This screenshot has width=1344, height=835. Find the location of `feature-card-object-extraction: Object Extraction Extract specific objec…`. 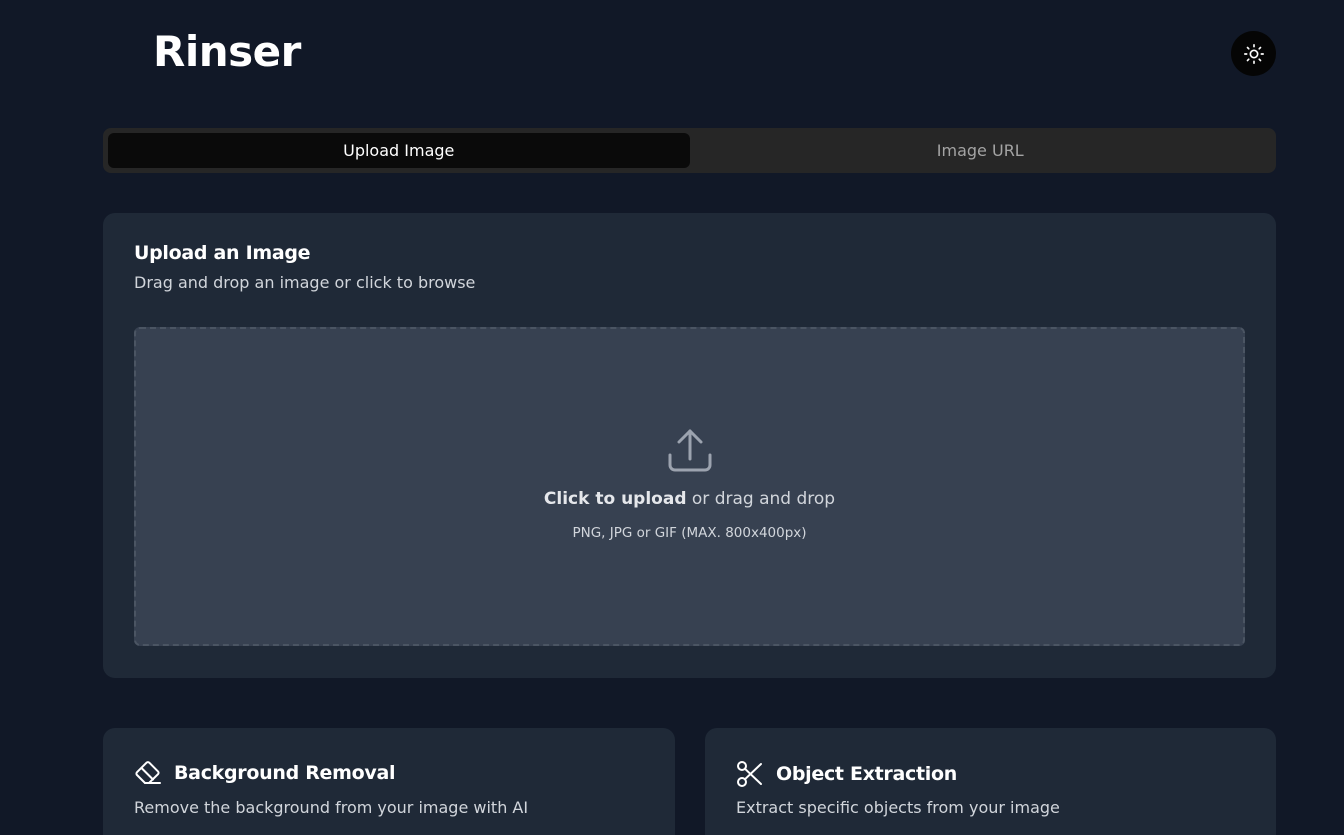

feature-card-object-extraction: Object Extraction Extract specific objec… is located at coordinates (990, 781).